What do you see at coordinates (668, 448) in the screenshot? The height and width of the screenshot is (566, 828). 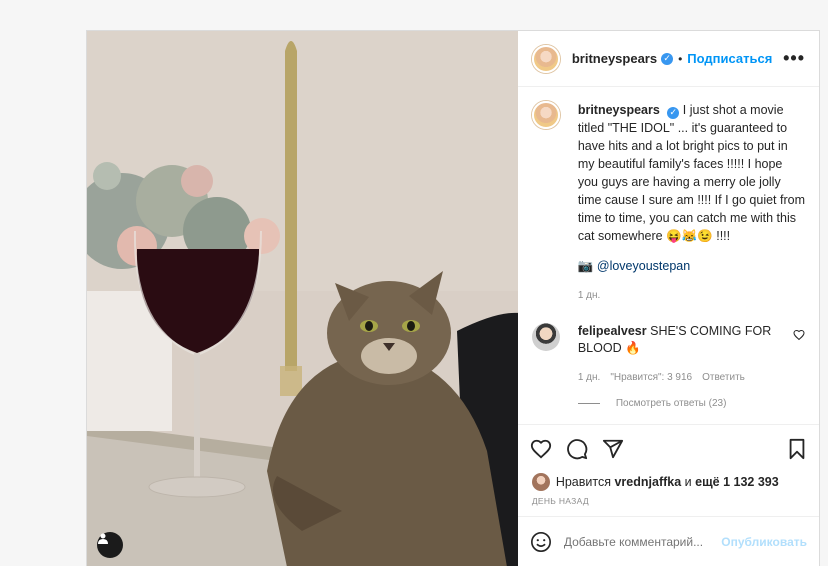 I see `action-bar` at bounding box center [668, 448].